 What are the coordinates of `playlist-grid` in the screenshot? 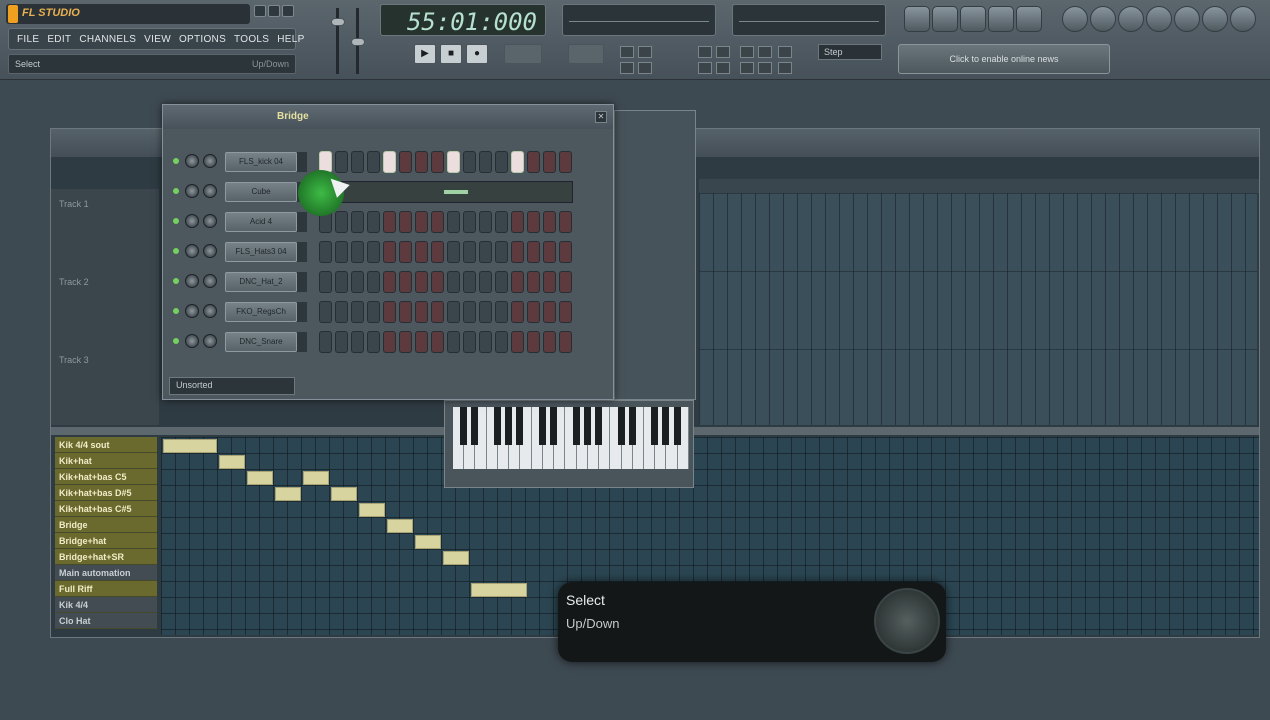 It's located at (978, 309).